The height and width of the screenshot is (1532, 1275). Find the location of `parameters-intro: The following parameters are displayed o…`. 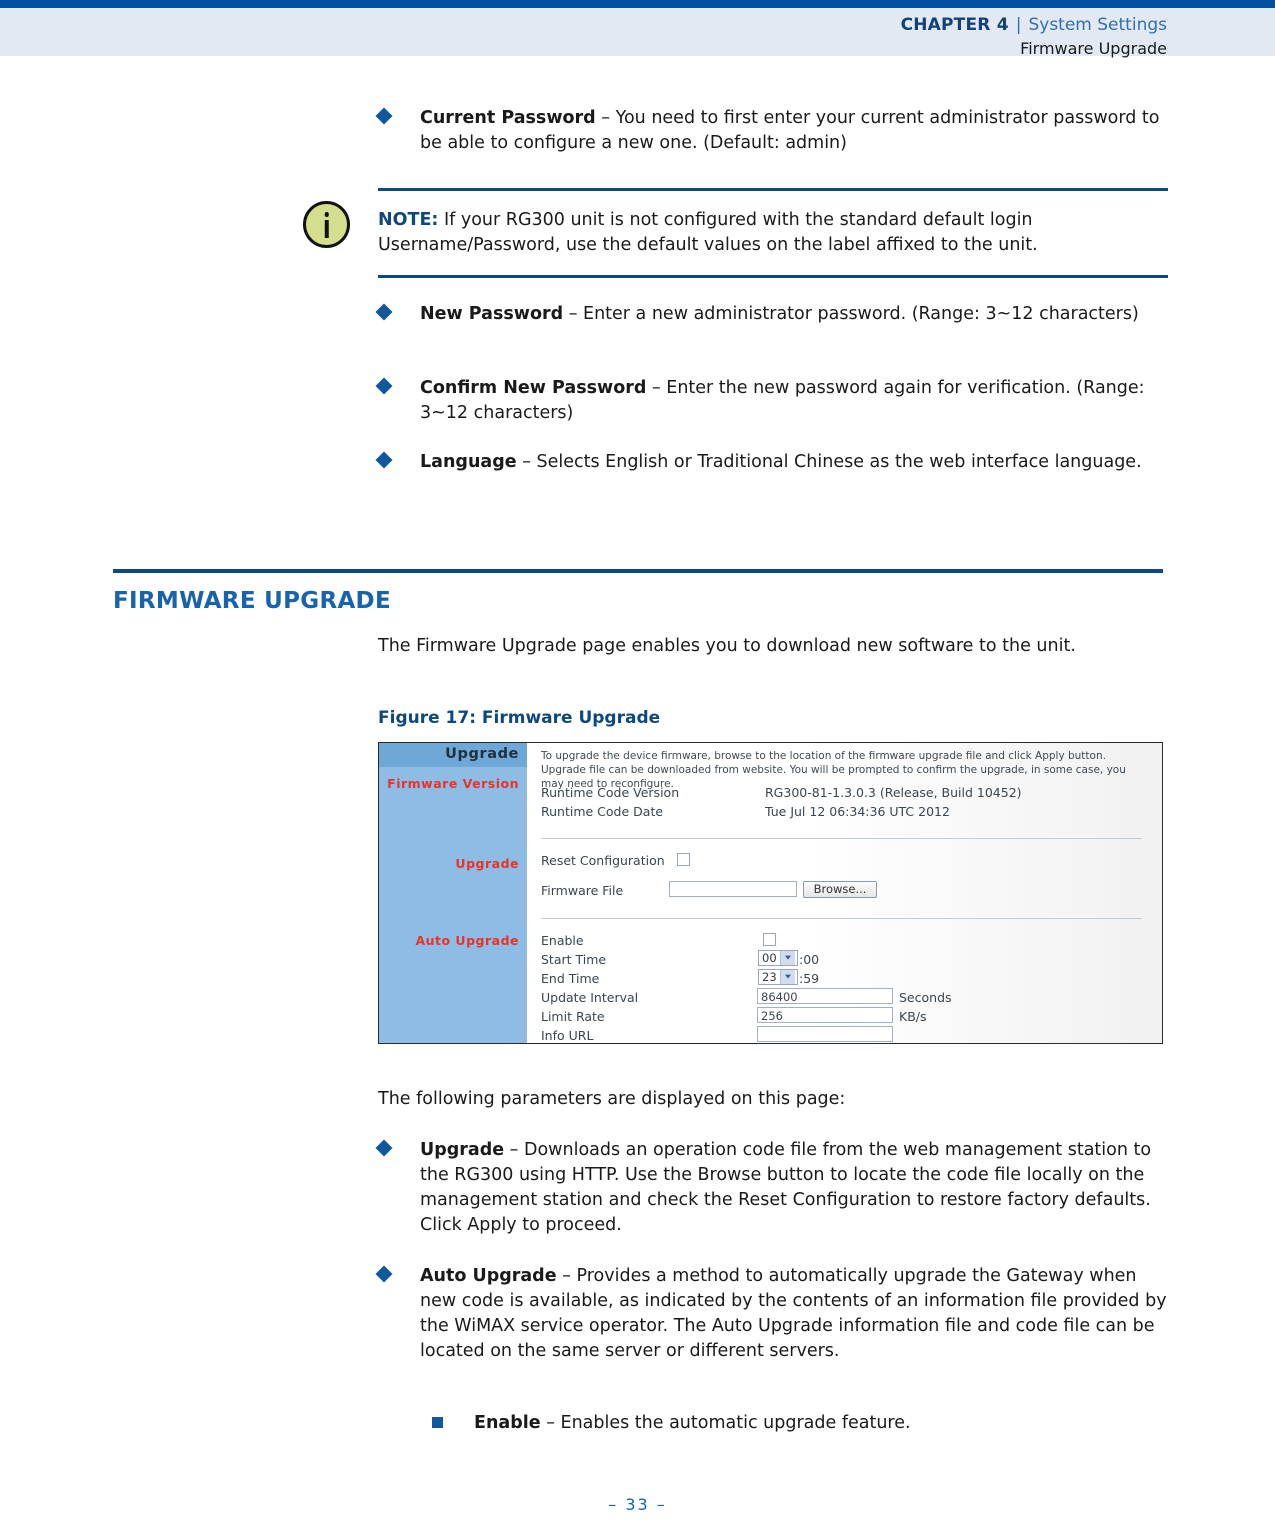

parameters-intro: The following parameters are displayed o… is located at coordinates (612, 1099).